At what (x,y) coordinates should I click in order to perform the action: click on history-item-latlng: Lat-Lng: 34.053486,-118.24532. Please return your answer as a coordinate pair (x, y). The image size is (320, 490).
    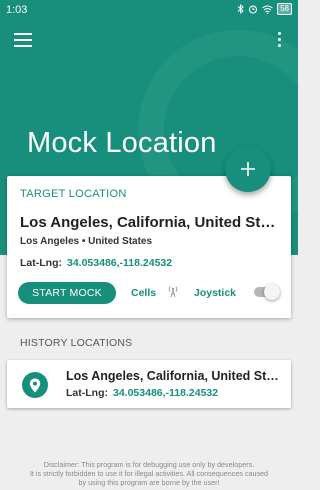
    Looking at the image, I should click on (142, 393).